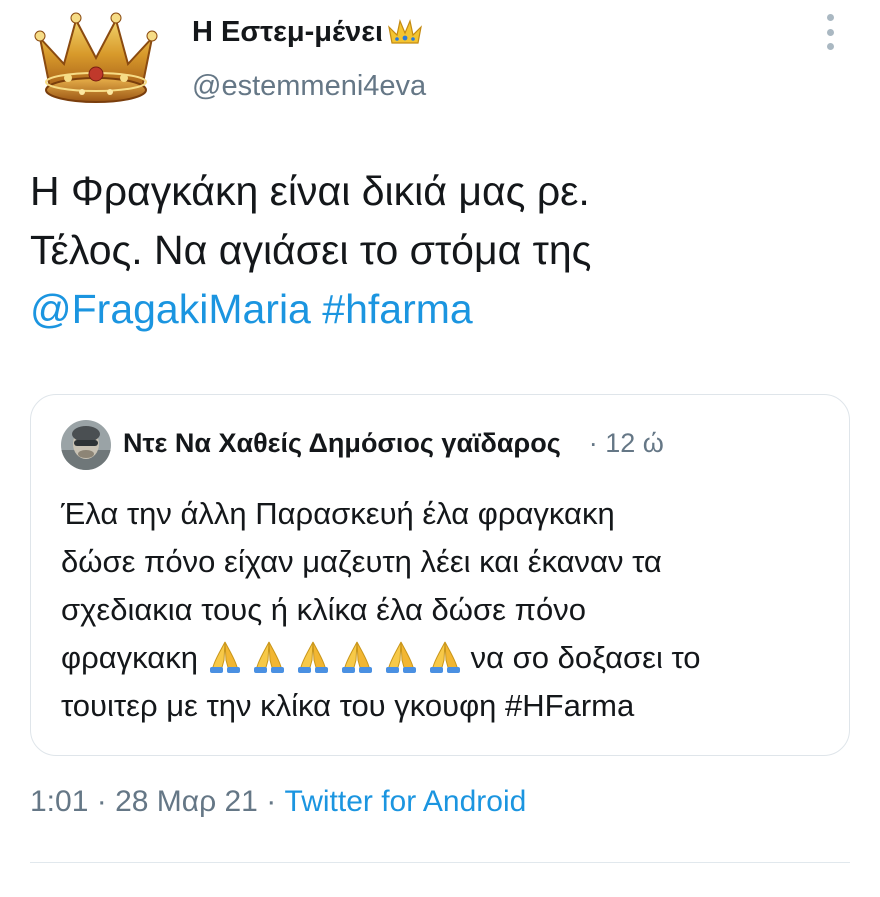  I want to click on quoted-text-line: Έλα την άλλη Παρασκευή έλα φραγκακη, so click(338, 513).